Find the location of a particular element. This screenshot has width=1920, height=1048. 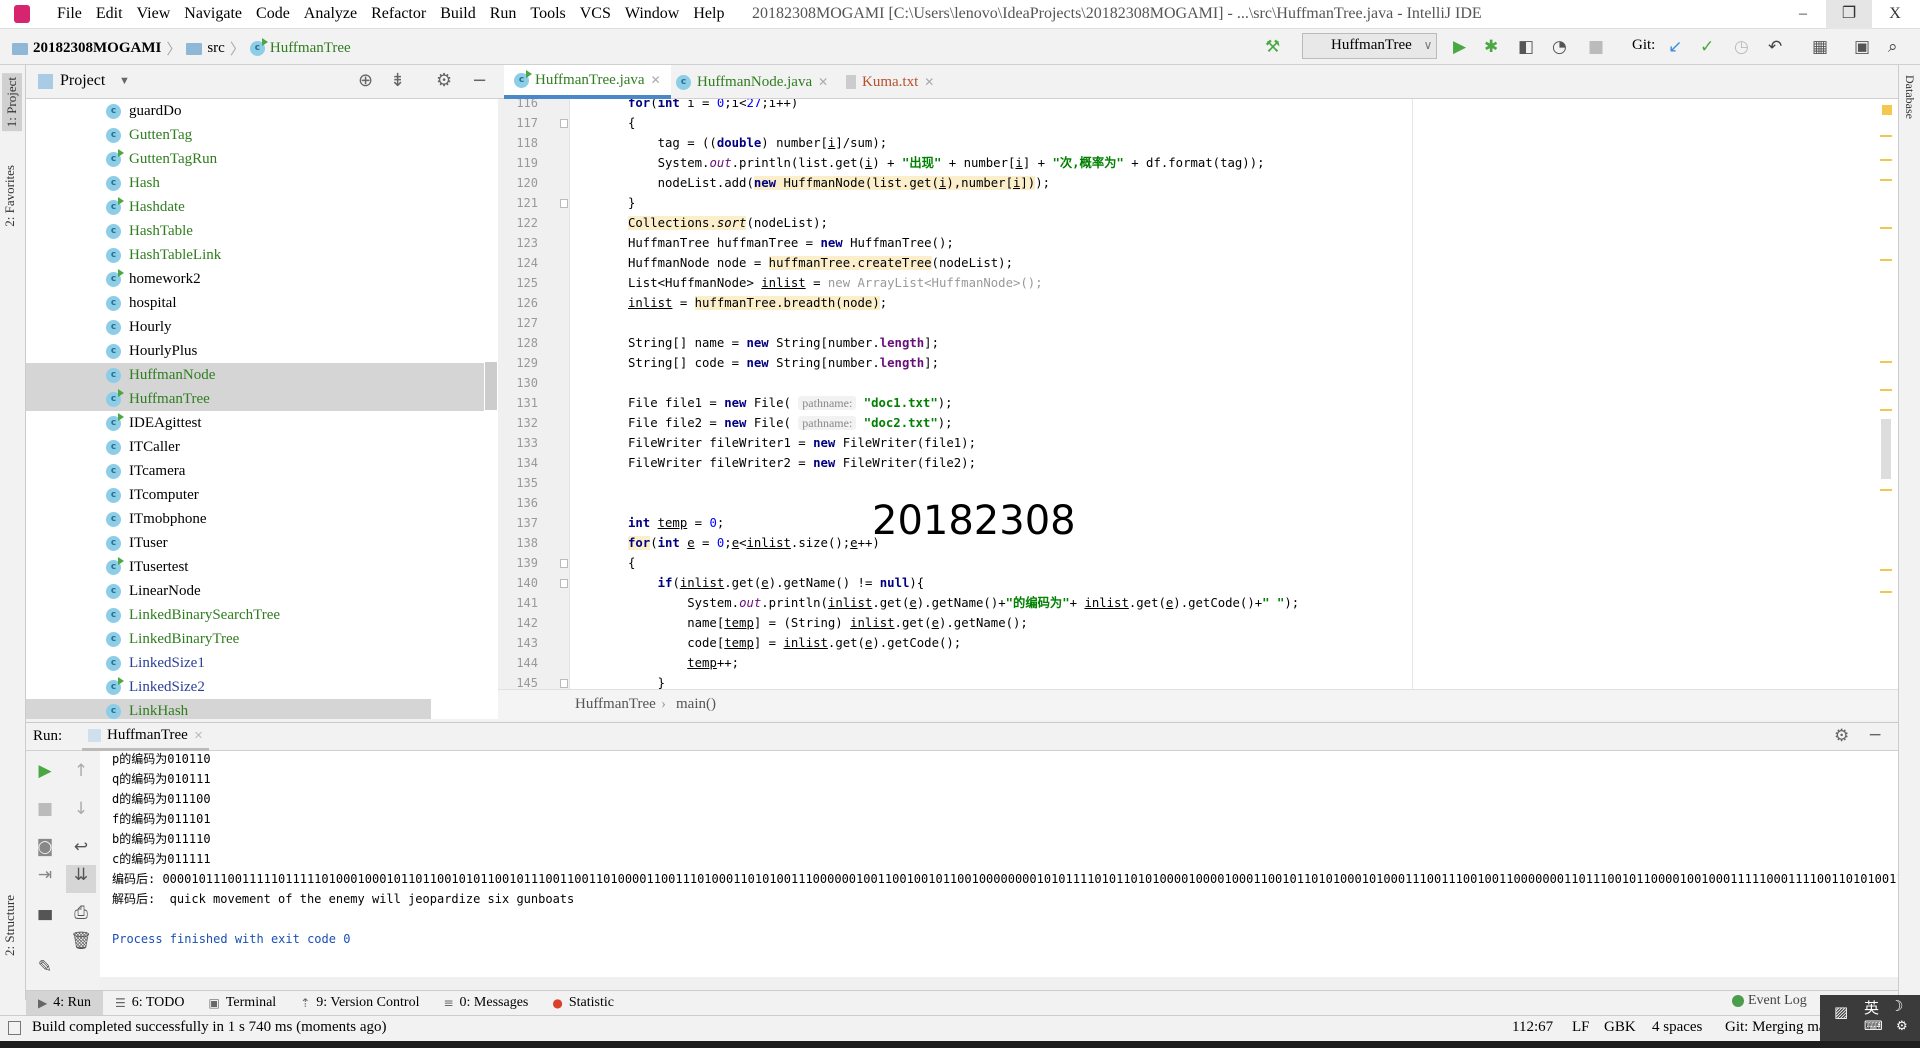

tree-item: c LinkedSize1 is located at coordinates (255, 663).